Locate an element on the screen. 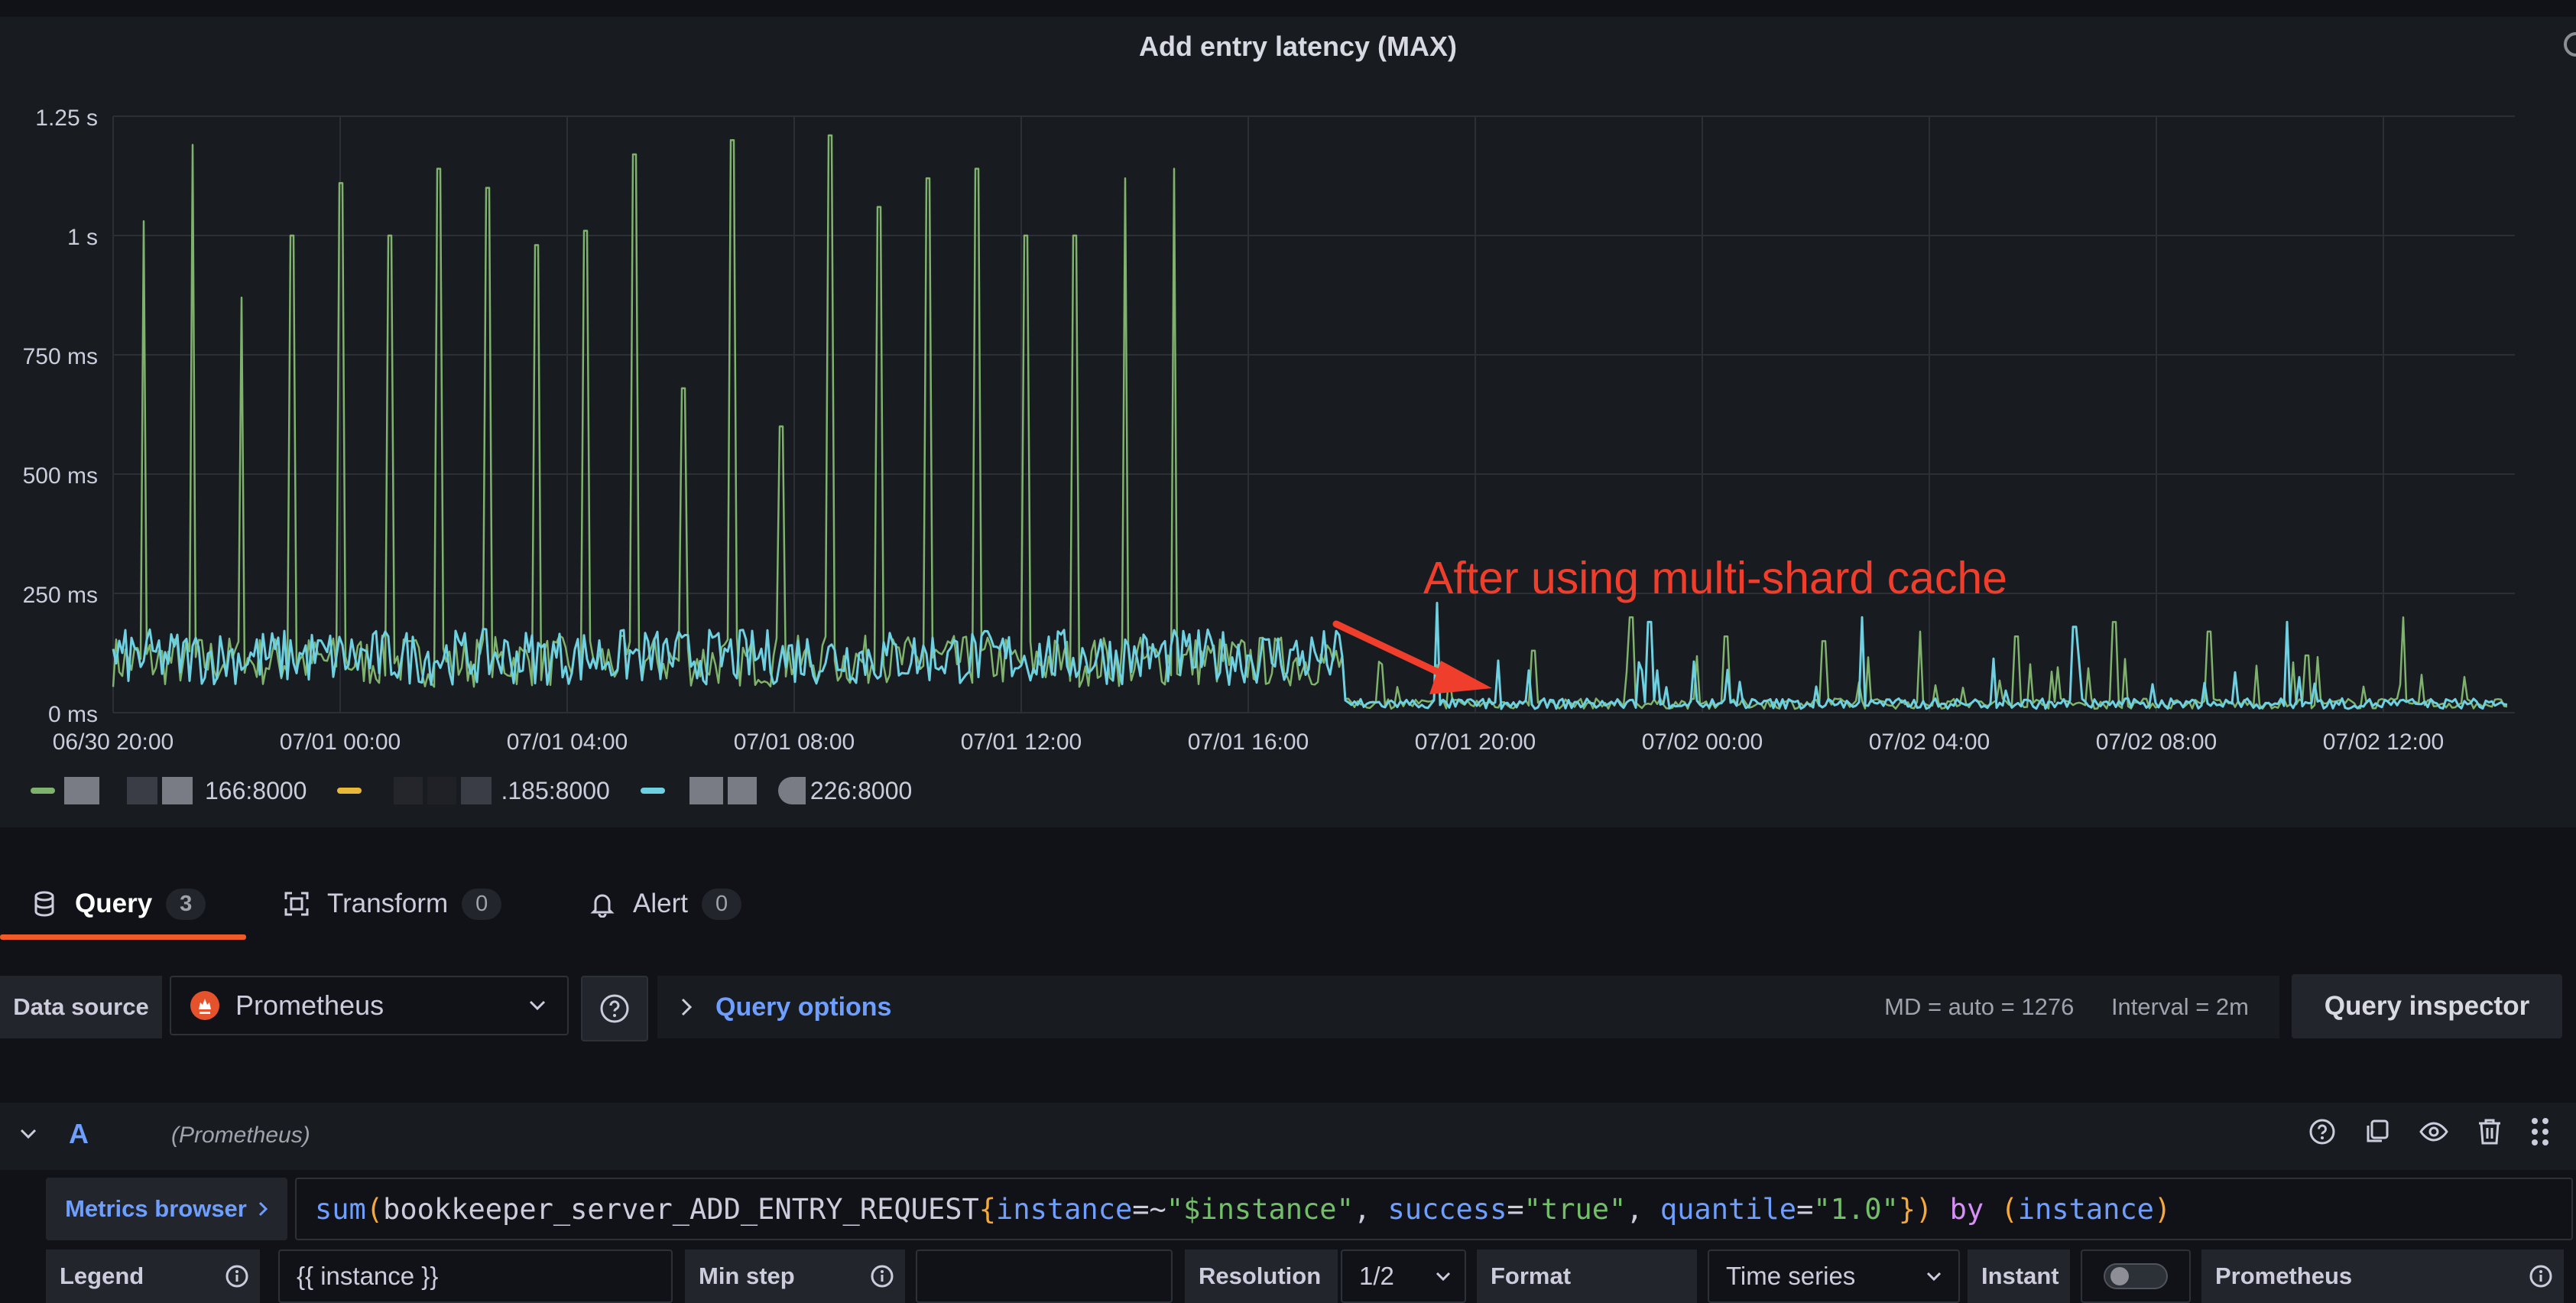  tab-label: Alert is located at coordinates (660, 903).